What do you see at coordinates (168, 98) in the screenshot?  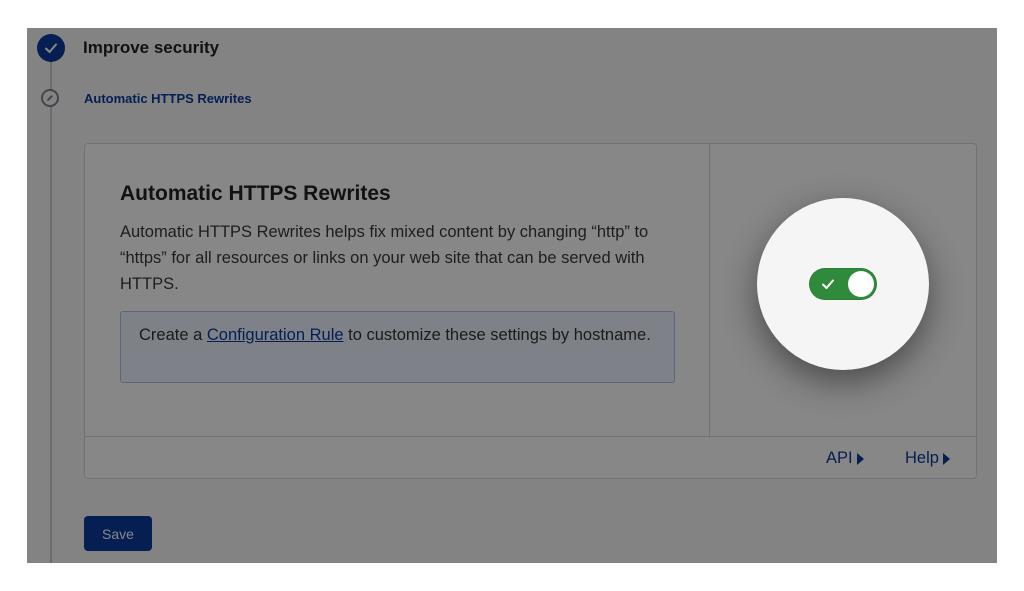 I see `substep-label: Automatic HTTPS Rewrites` at bounding box center [168, 98].